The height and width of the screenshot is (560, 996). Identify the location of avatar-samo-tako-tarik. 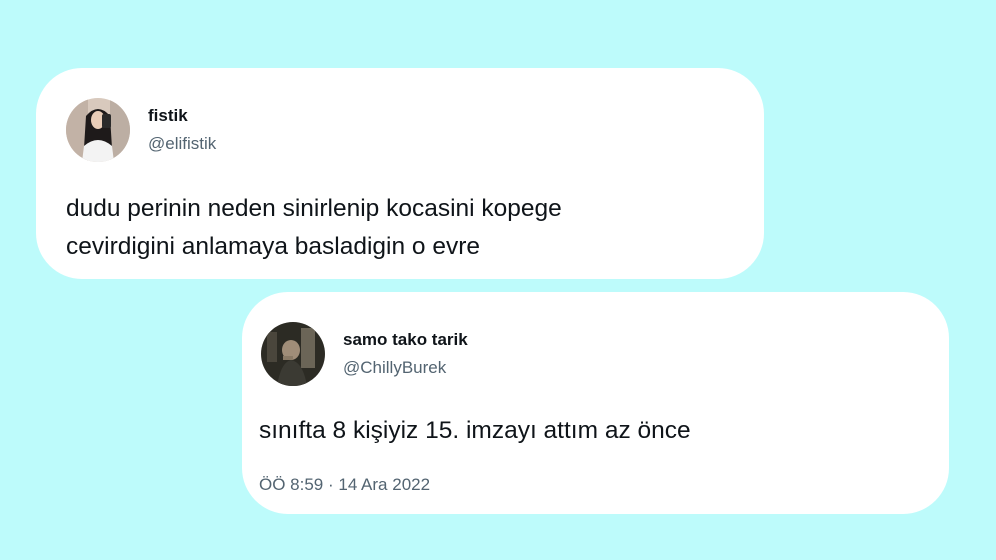
(293, 354).